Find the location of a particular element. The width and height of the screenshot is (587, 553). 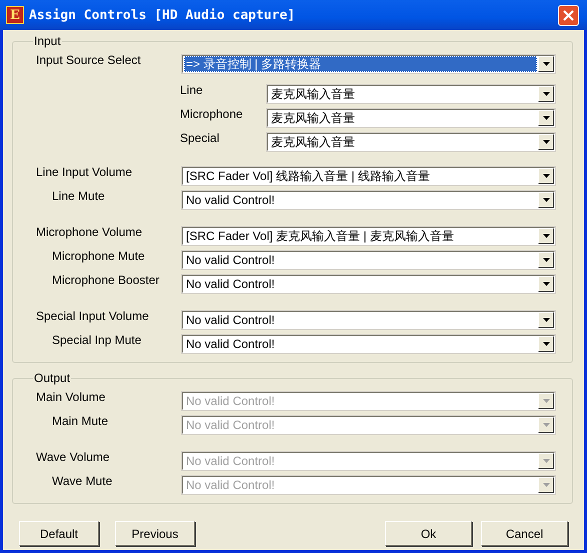

field-label: Wave Volume is located at coordinates (73, 457).